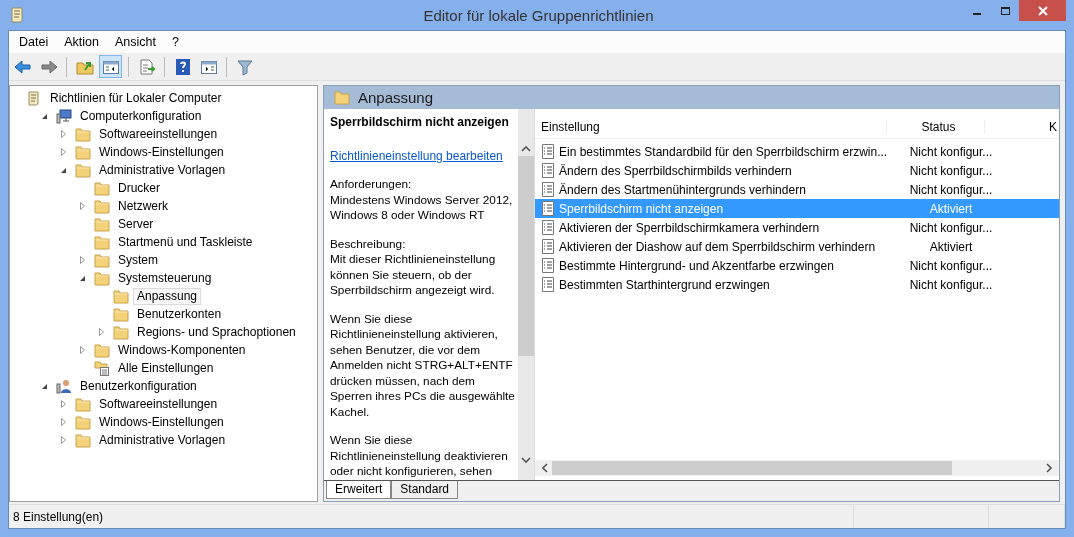 This screenshot has width=1074, height=537. What do you see at coordinates (1005, 10) in the screenshot?
I see `maximize-icon` at bounding box center [1005, 10].